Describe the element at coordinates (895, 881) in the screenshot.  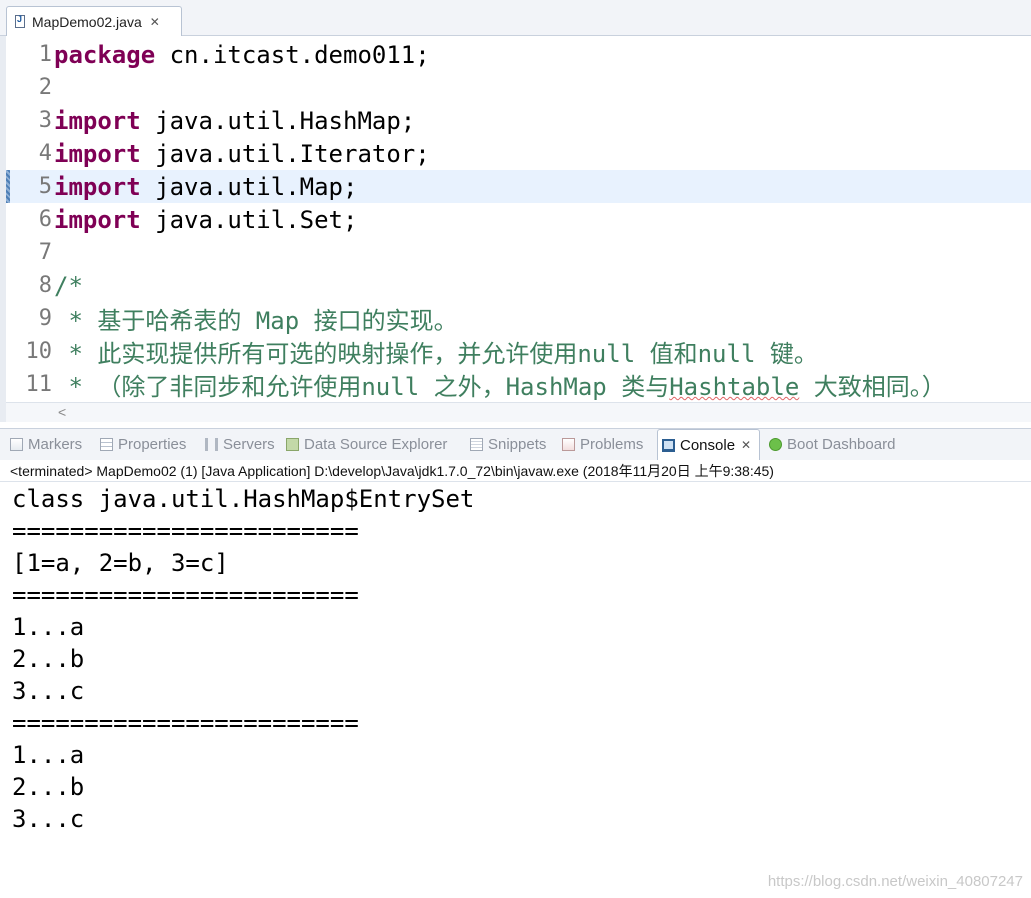
I see `watermark: https://blog.csdn.net/weixin_40807247` at that location.